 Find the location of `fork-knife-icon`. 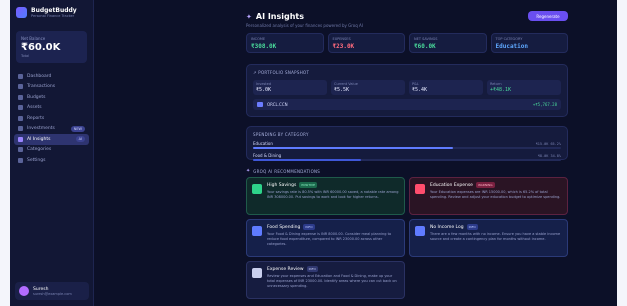

fork-knife-icon is located at coordinates (257, 231).